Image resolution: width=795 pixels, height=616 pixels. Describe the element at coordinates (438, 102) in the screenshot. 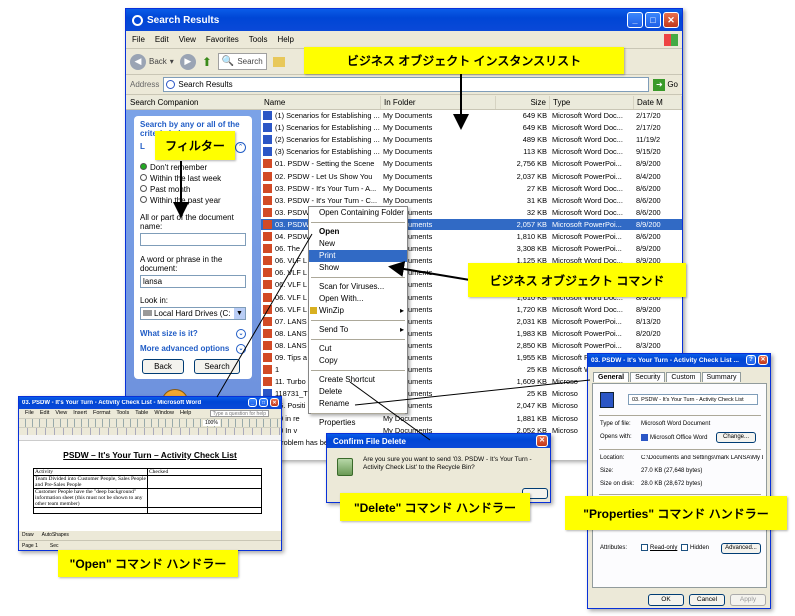

I see `col-folder: In Folder` at that location.